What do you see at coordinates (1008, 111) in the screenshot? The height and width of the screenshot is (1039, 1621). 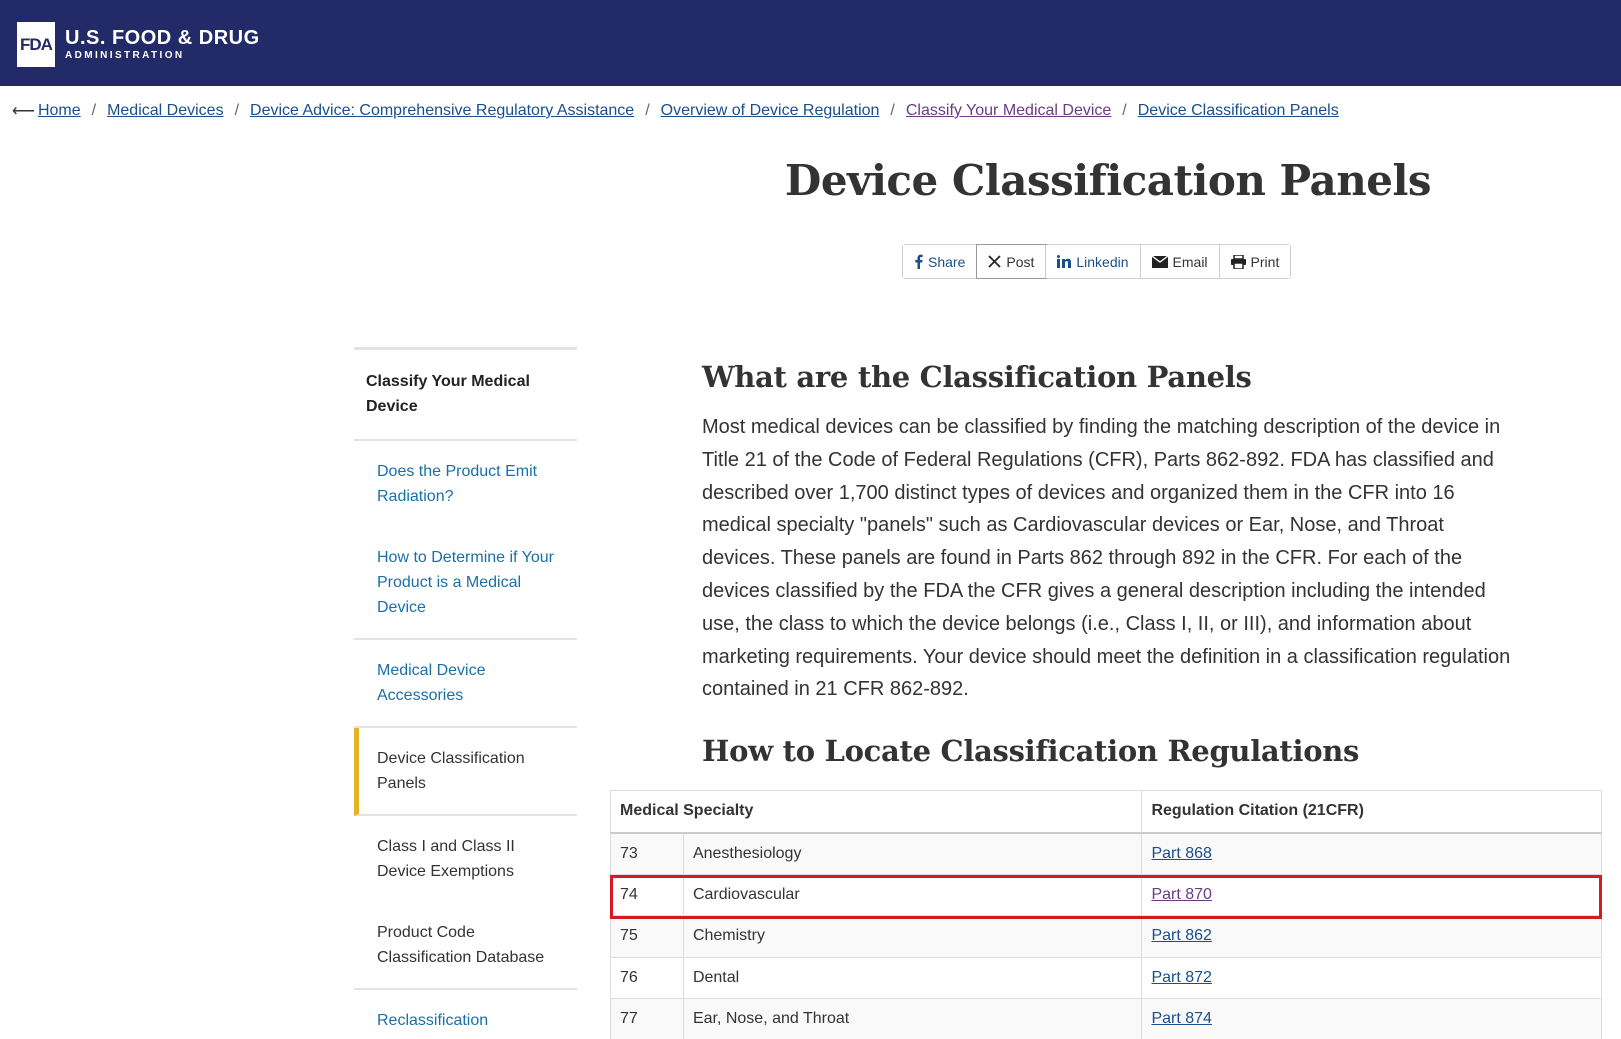 I see `breadcrumb-classify: Classify Your Medical Device` at bounding box center [1008, 111].